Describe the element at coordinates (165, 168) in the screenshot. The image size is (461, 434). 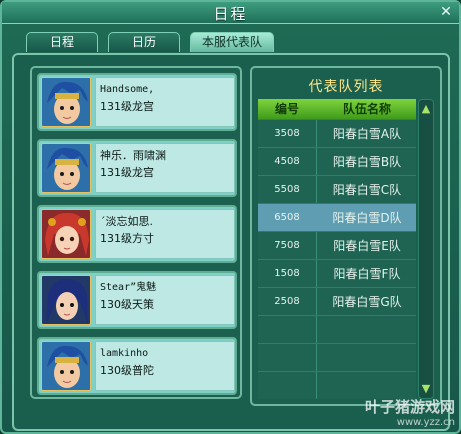
I see `member-info: 神乐．雨啸渊 131级龙宫` at that location.